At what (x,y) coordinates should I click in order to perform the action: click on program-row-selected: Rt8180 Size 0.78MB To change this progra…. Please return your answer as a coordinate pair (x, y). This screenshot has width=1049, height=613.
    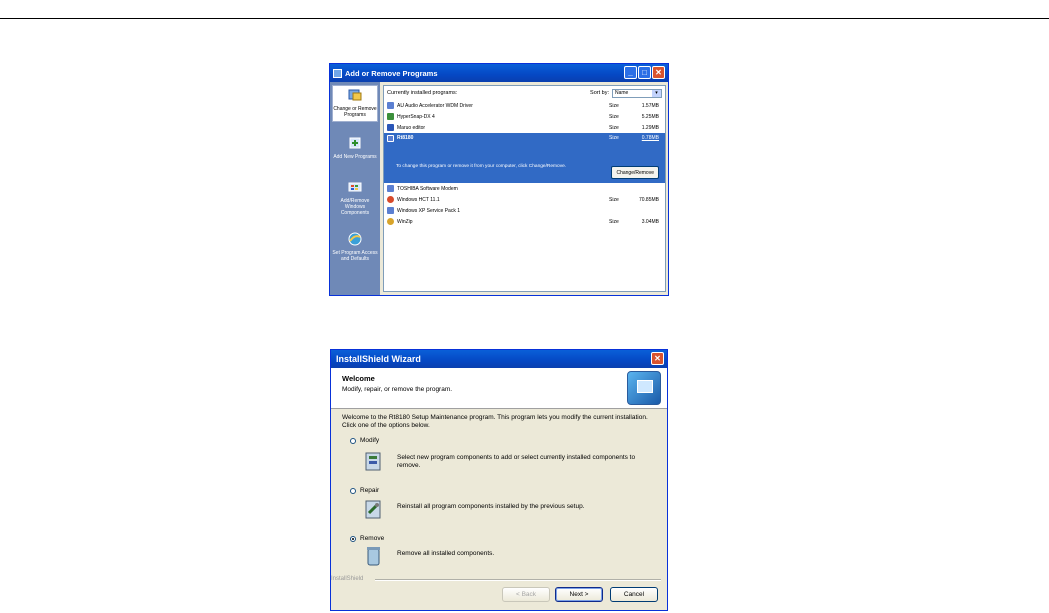
    Looking at the image, I should click on (524, 158).